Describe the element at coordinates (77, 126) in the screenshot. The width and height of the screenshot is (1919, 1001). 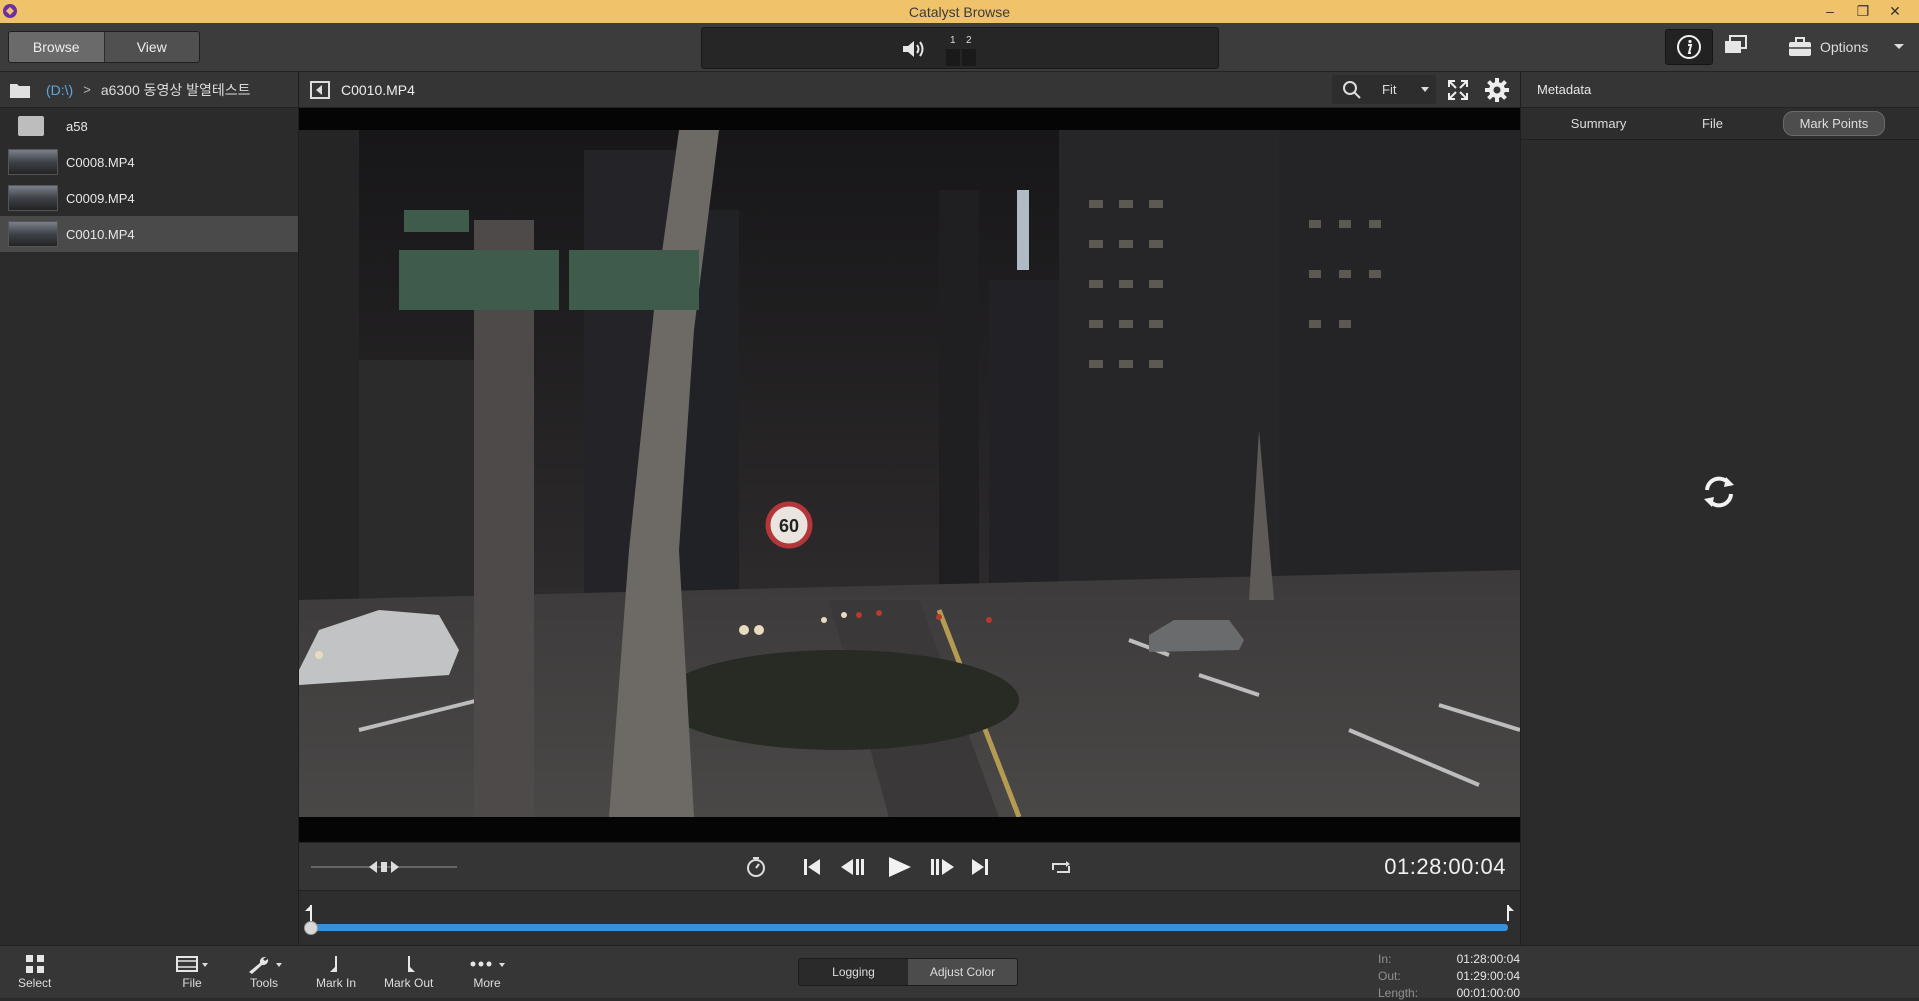
I see `list-item-label: a58` at that location.